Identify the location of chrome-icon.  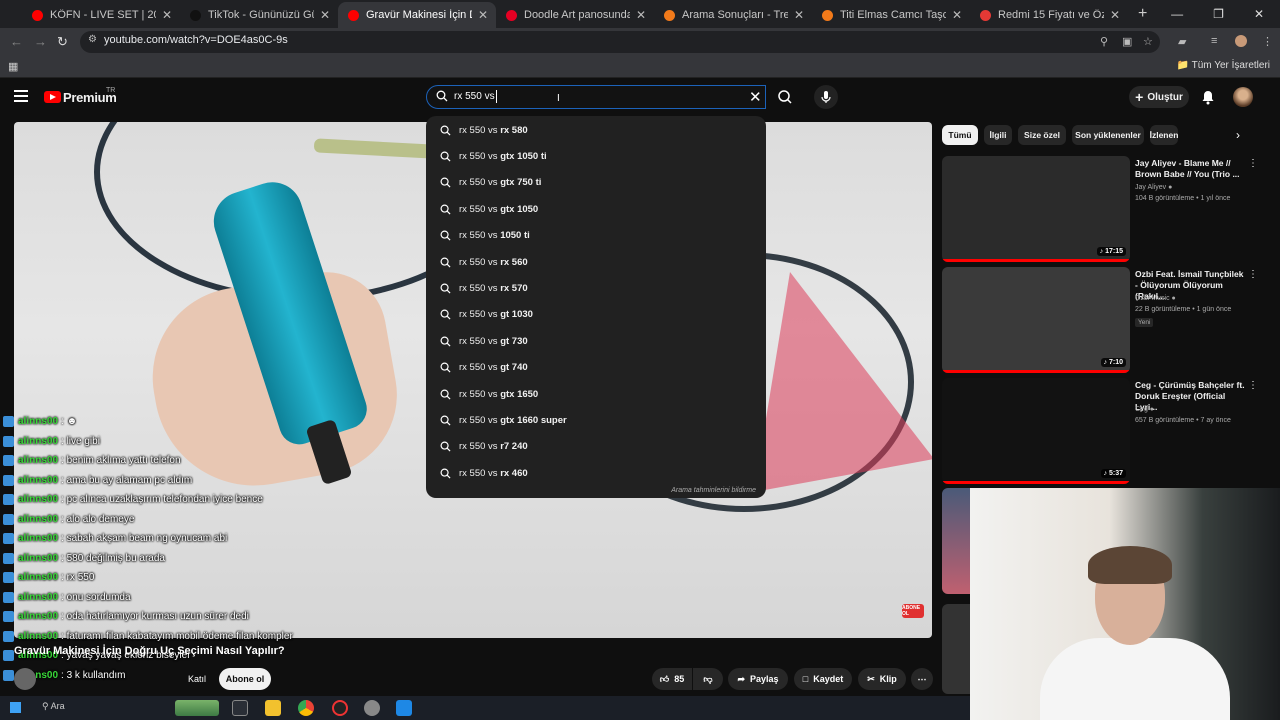
(306, 708).